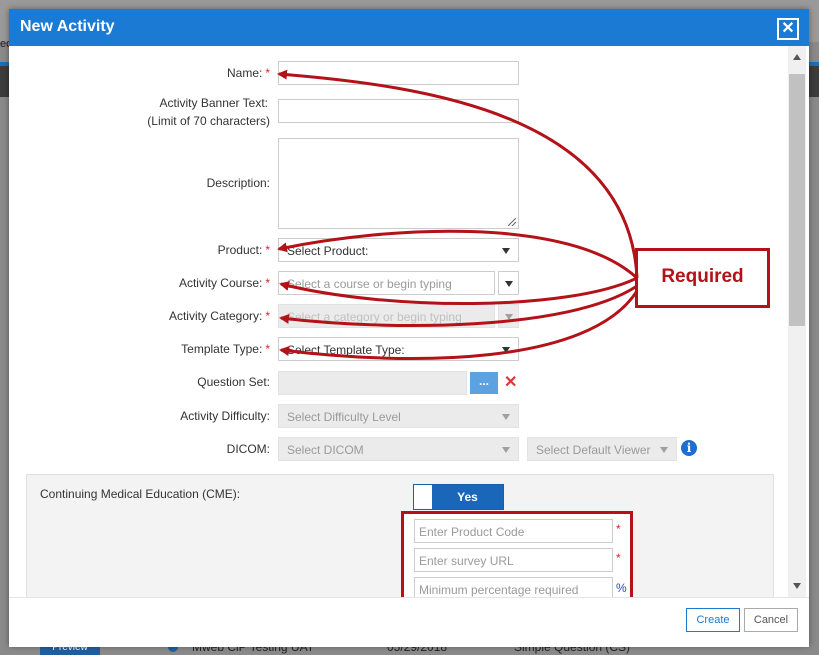 The height and width of the screenshot is (655, 819). Describe the element at coordinates (771, 620) in the screenshot. I see `cancel-button: Cancel` at that location.